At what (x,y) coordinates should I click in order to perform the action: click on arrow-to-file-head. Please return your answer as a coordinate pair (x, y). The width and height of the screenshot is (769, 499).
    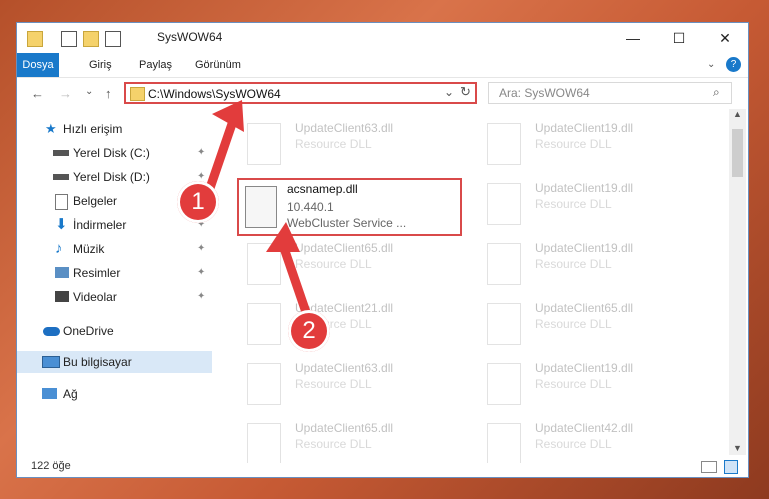
    Looking at the image, I should click on (283, 237).